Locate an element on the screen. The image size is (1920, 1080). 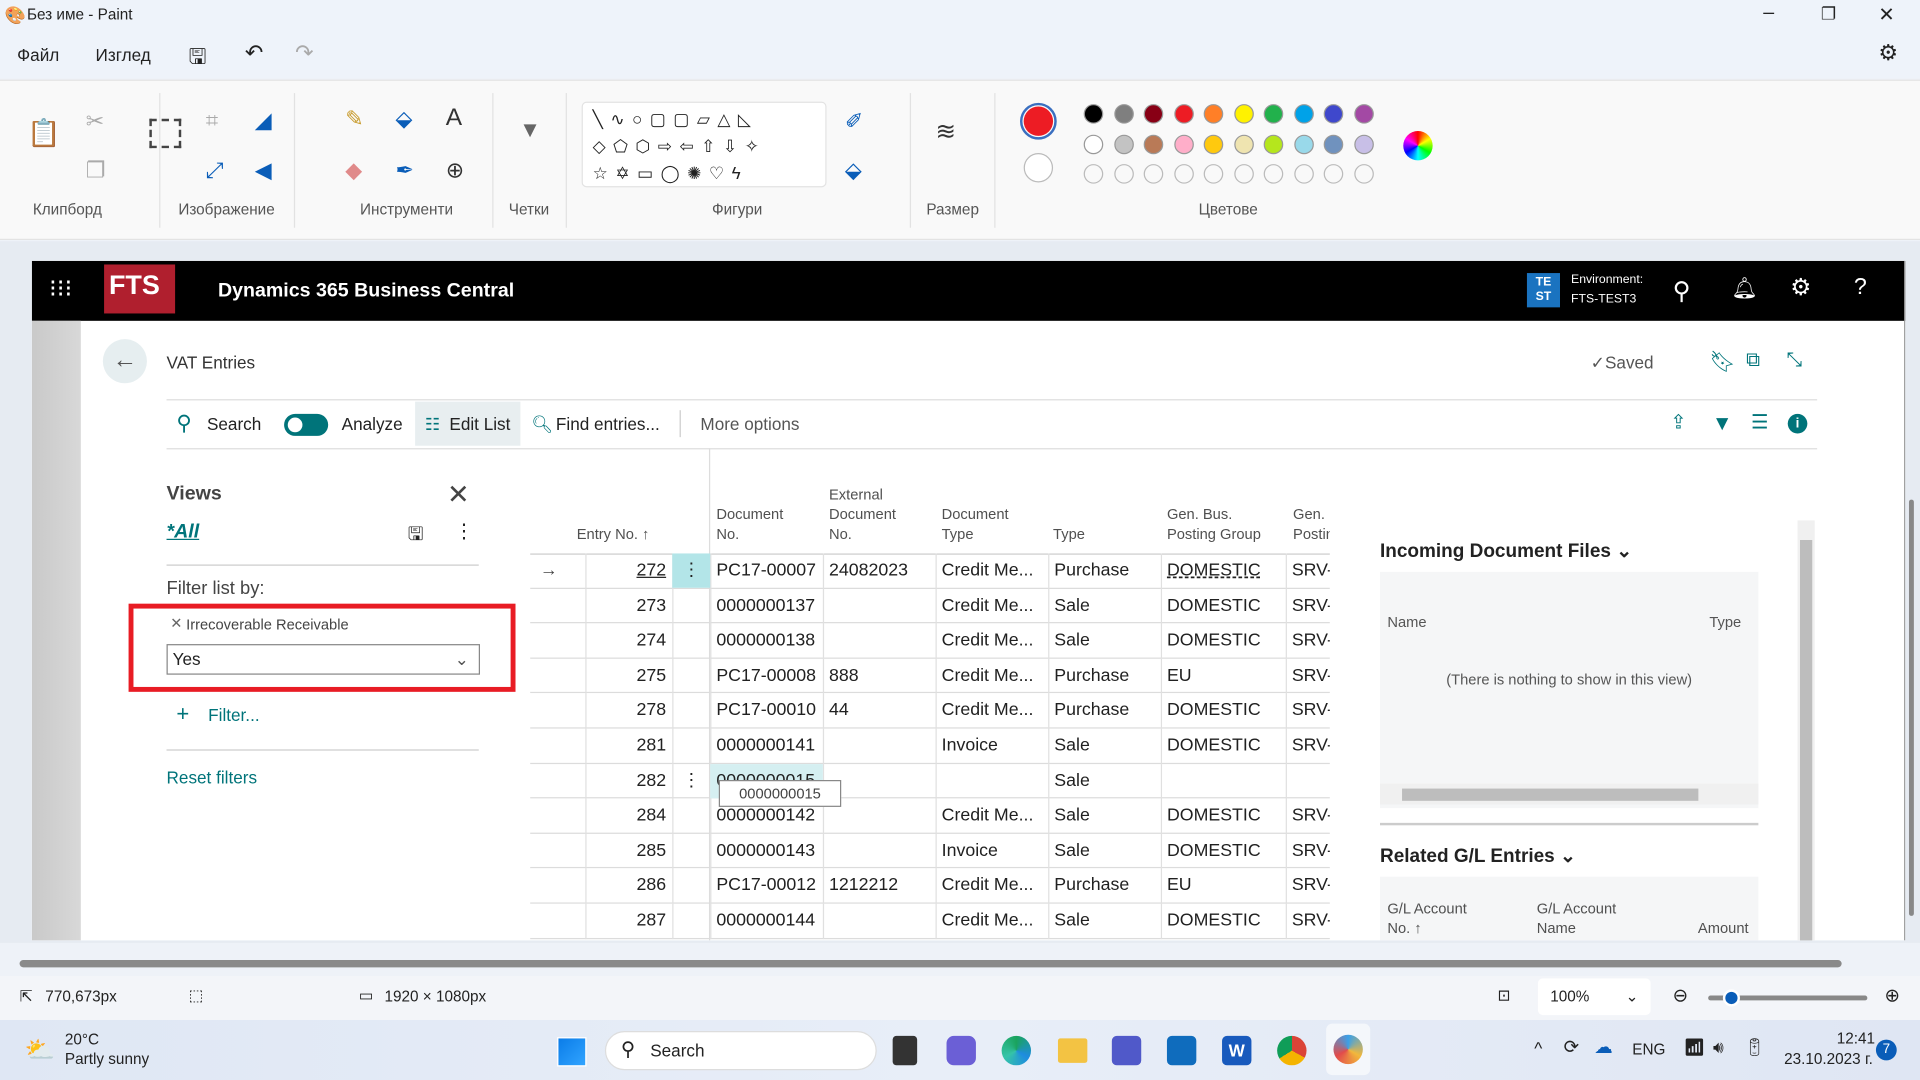
cell-doc: PC17-00012 is located at coordinates (766, 886).